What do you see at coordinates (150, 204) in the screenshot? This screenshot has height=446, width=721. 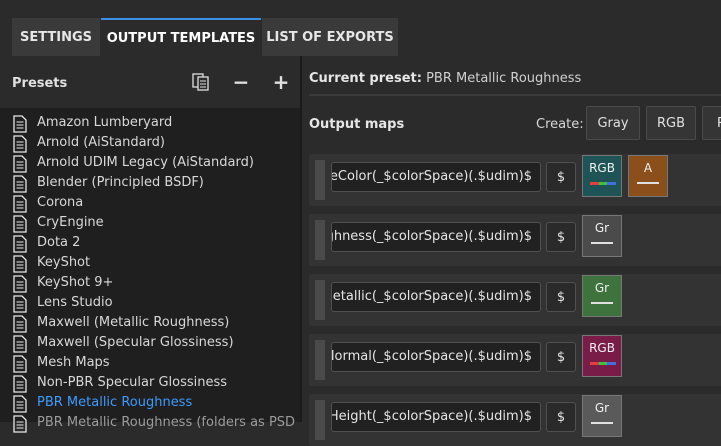 I see `preset-item: Corona` at bounding box center [150, 204].